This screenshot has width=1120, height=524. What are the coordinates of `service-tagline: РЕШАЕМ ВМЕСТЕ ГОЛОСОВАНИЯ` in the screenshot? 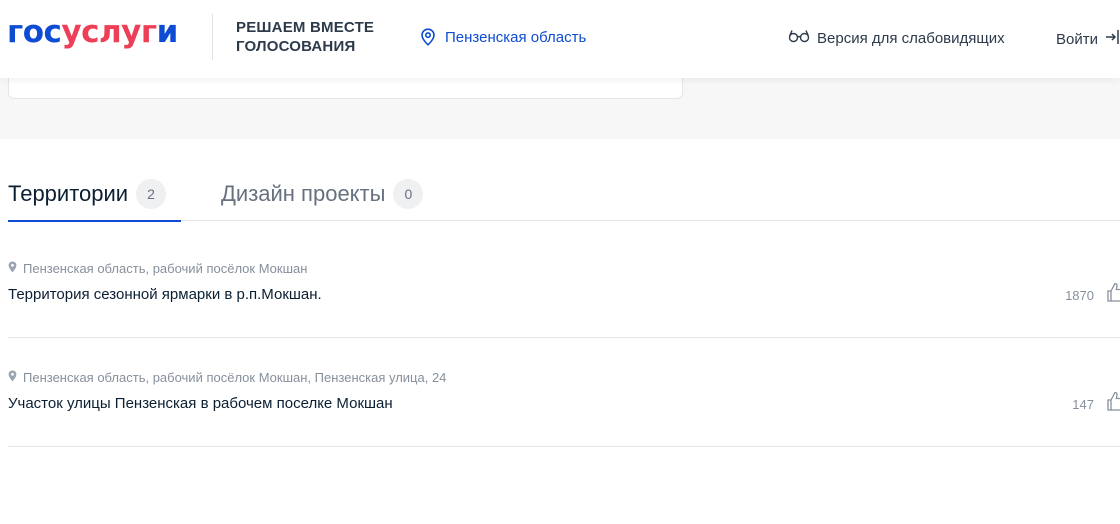 It's located at (305, 37).